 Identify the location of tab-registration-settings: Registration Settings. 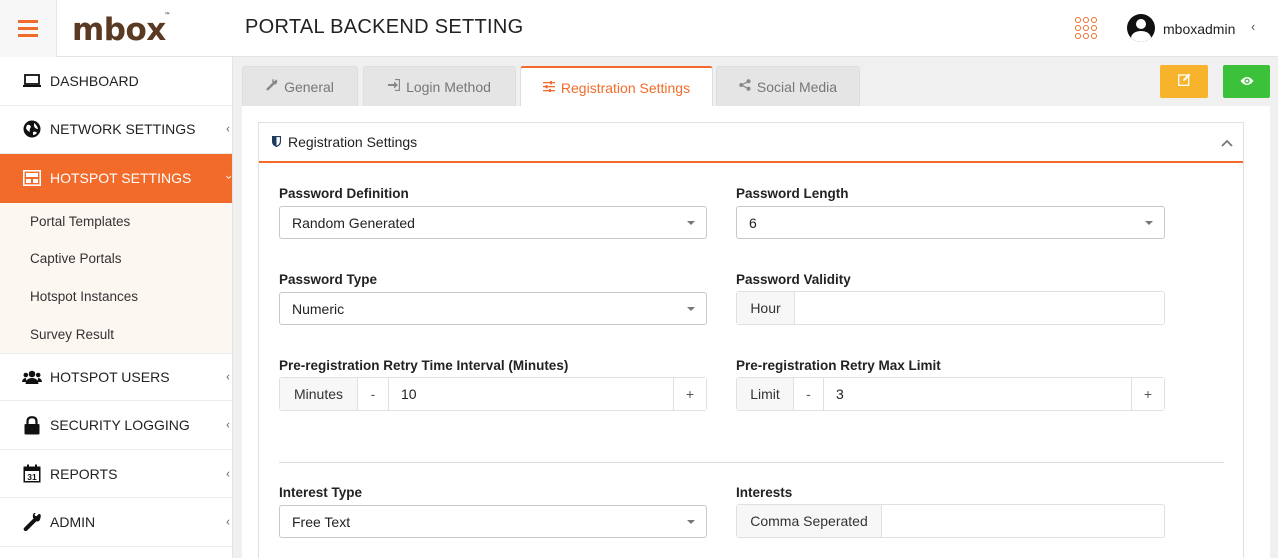
(616, 86).